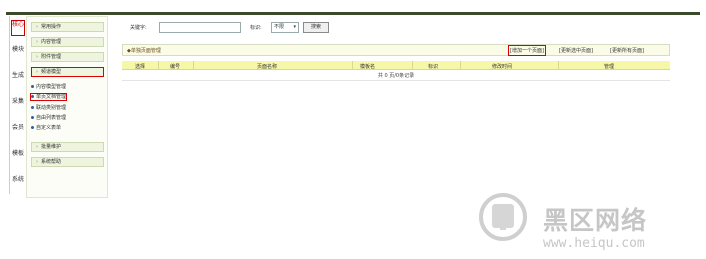 The height and width of the screenshot is (259, 706). I want to click on vtab-module: 模块, so click(18, 54).